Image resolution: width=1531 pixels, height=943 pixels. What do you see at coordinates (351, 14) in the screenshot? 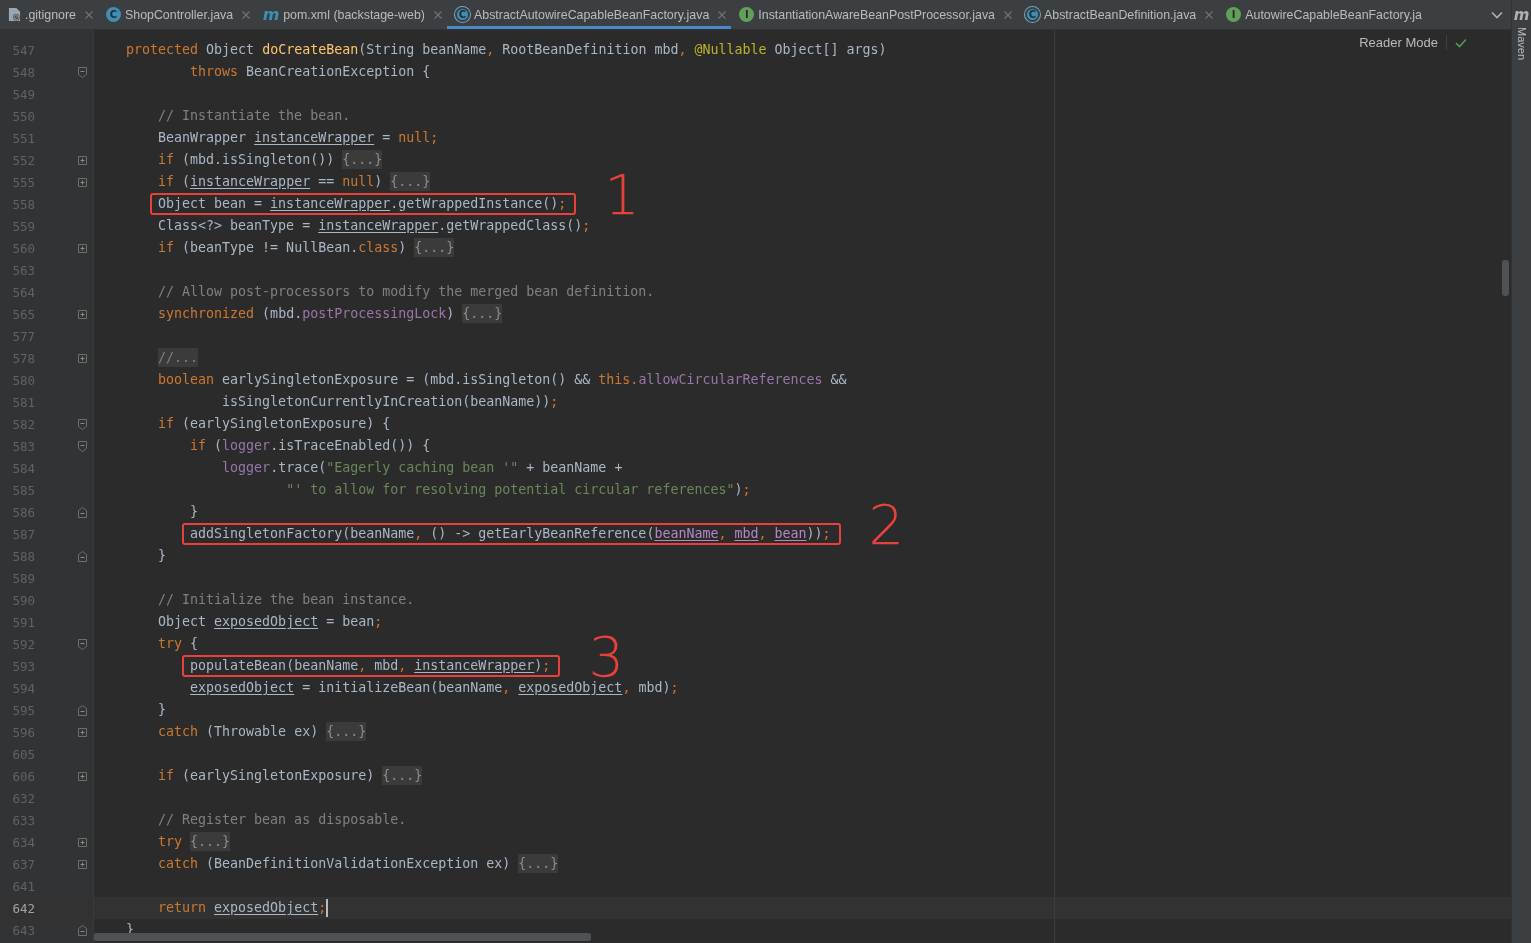
I see `editor-tab: m pom.xml (backstage-web)` at bounding box center [351, 14].